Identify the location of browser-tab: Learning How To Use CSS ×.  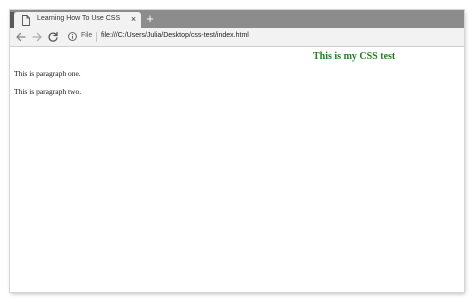
(75, 21).